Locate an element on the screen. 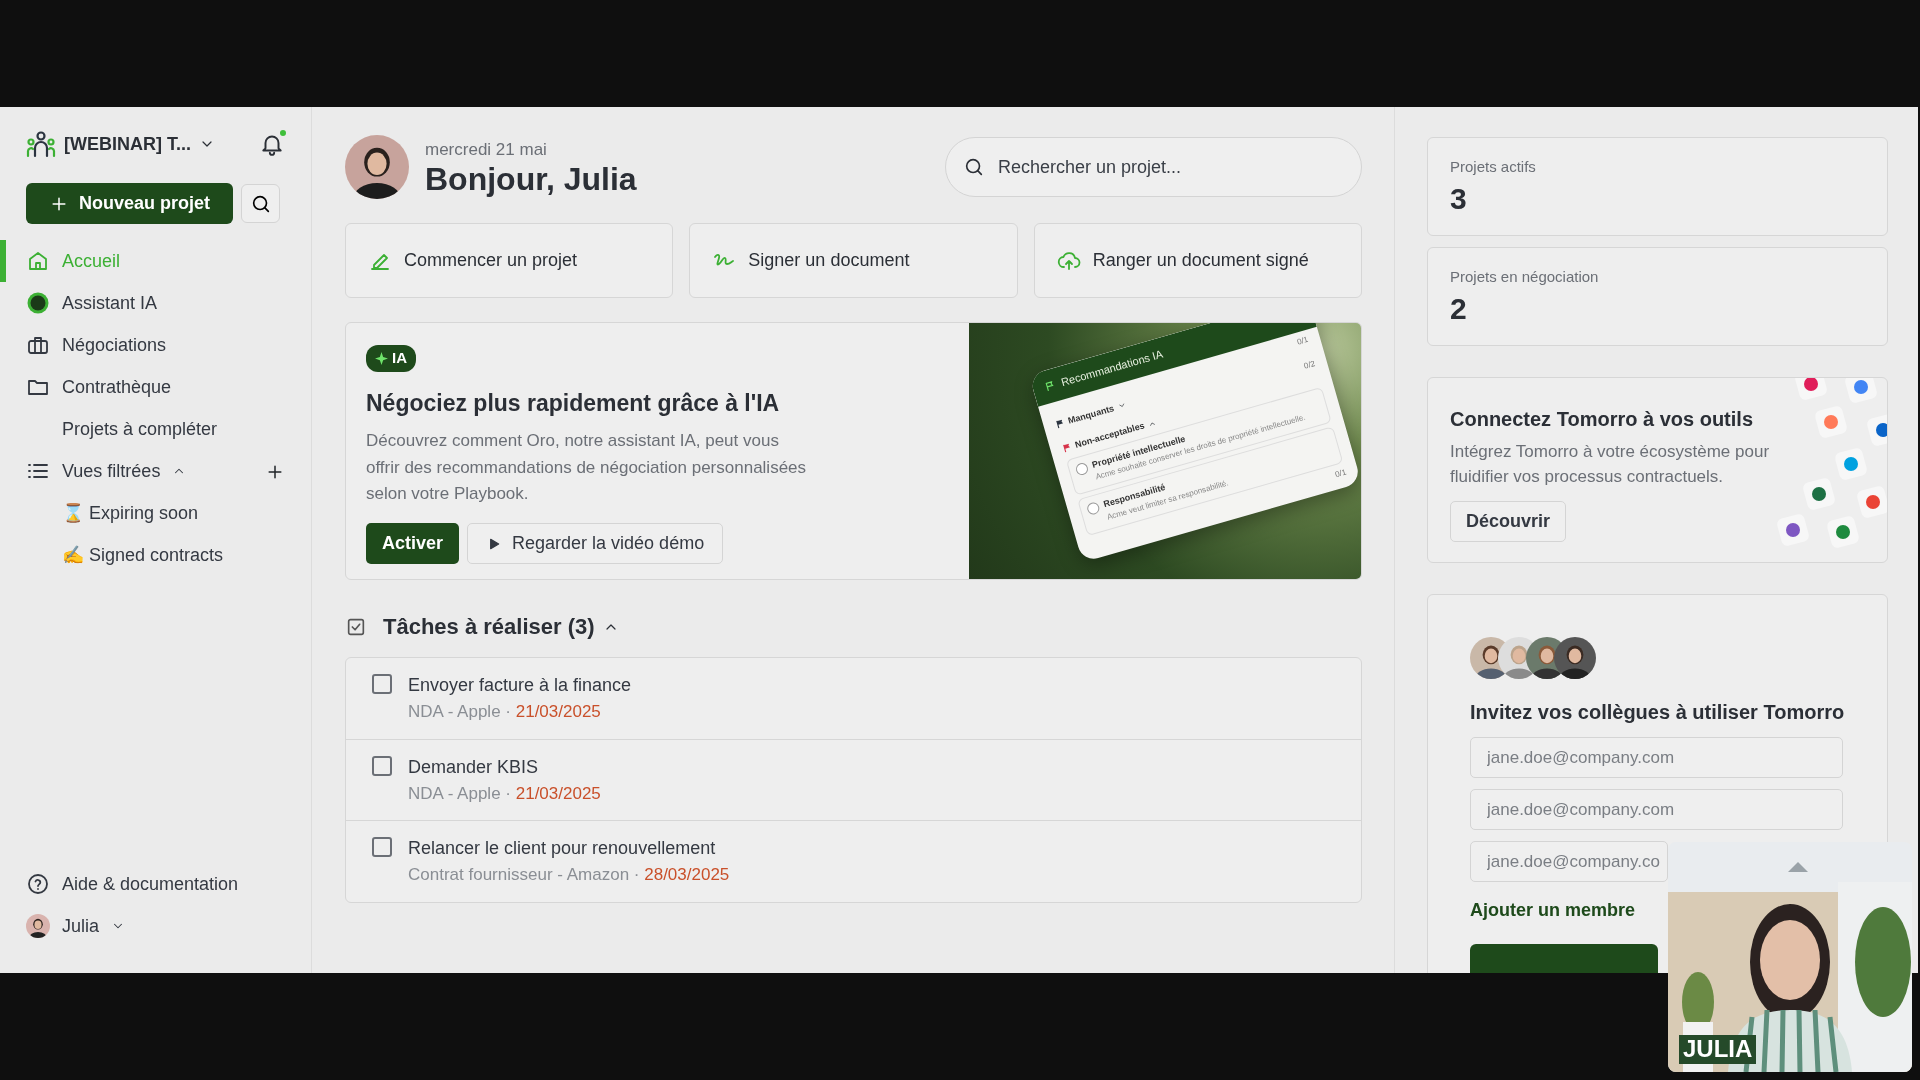  name-caption: JULIA is located at coordinates (1718, 1049).